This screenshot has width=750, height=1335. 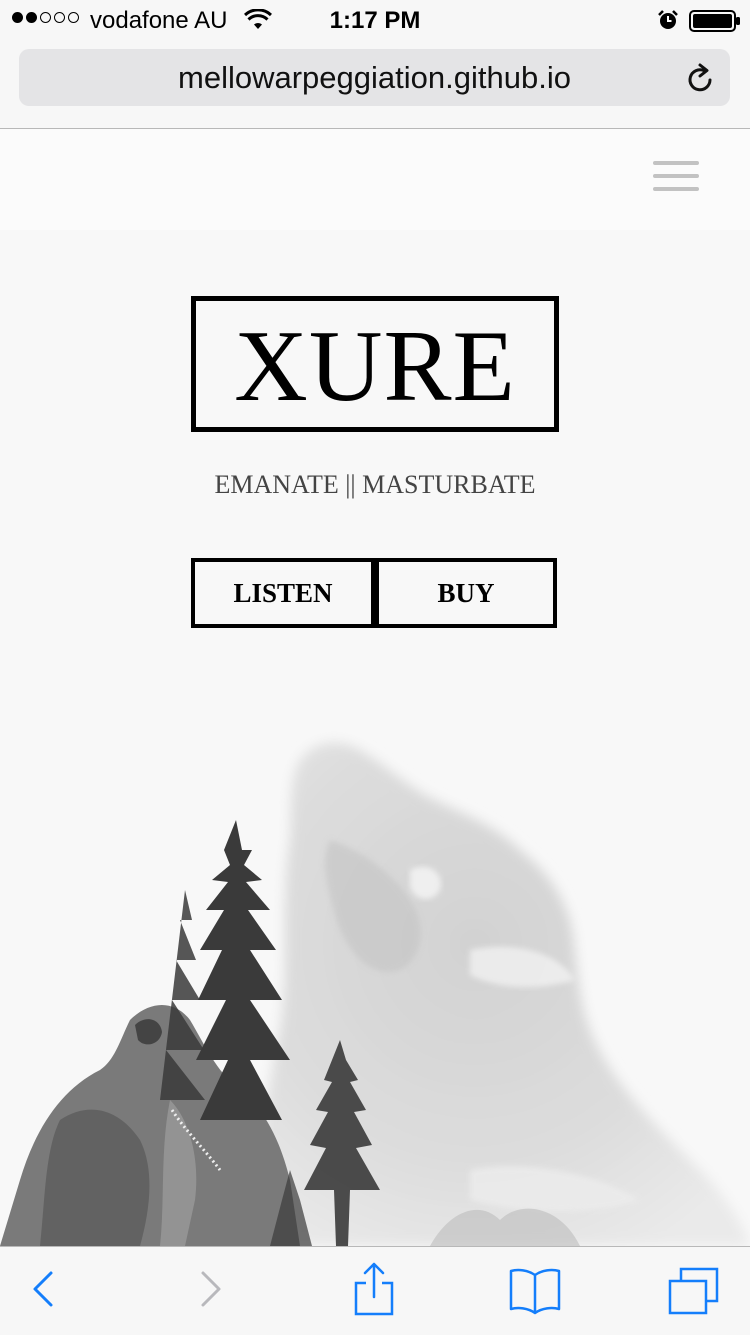 What do you see at coordinates (283, 593) in the screenshot?
I see `listen-button: LISTEN` at bounding box center [283, 593].